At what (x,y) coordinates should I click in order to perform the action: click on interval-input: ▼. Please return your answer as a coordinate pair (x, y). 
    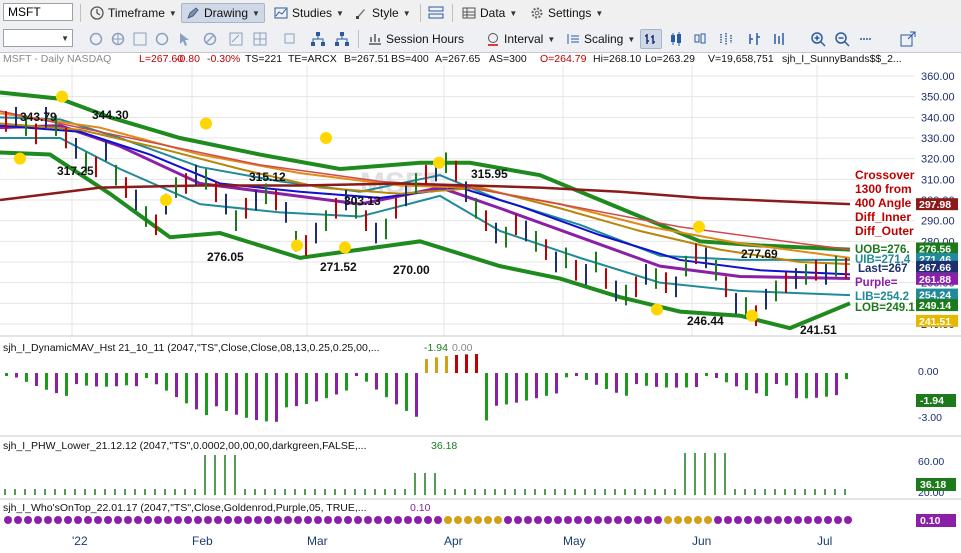
    Looking at the image, I should click on (38, 38).